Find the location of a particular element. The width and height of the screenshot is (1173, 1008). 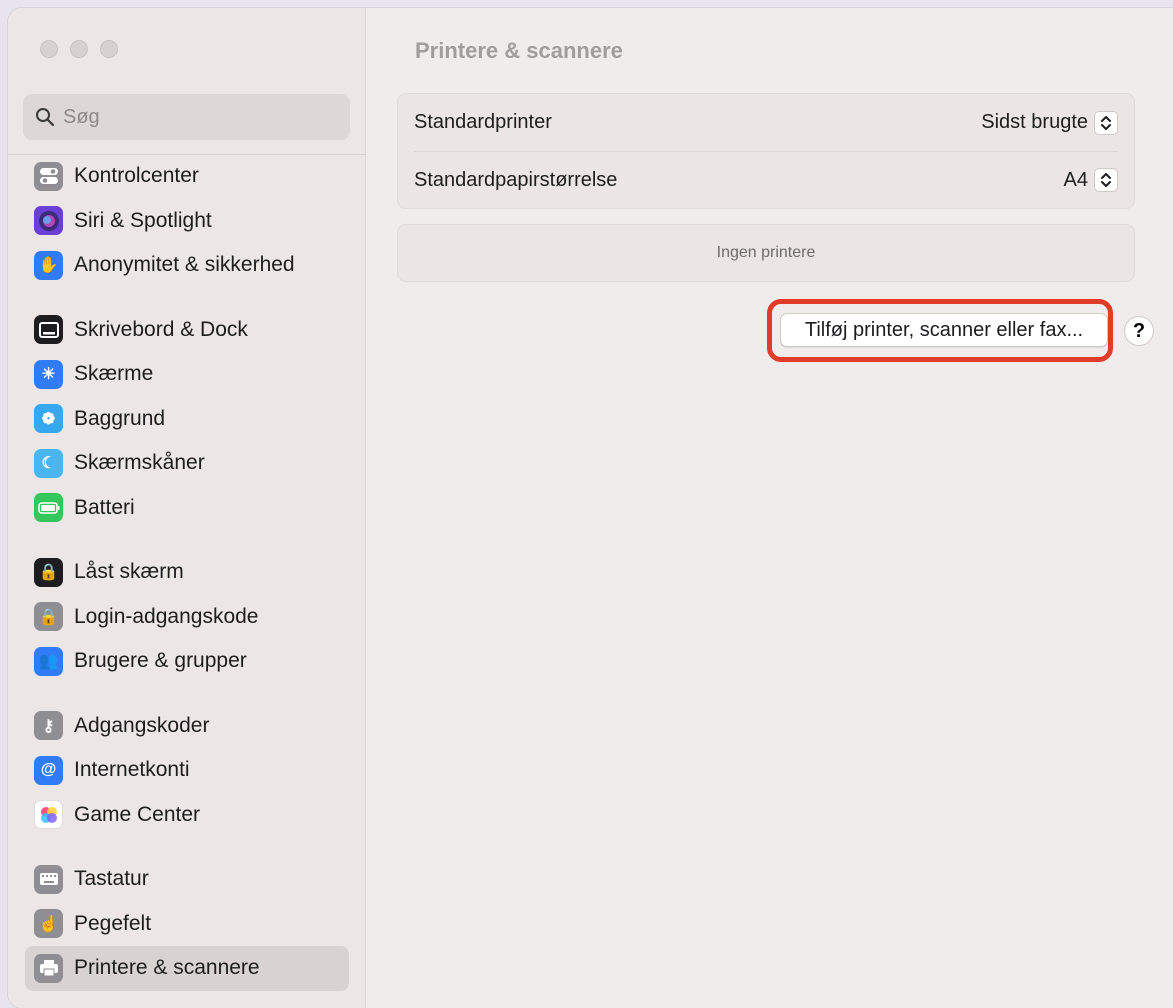

users-icon: 👥 is located at coordinates (48, 661).